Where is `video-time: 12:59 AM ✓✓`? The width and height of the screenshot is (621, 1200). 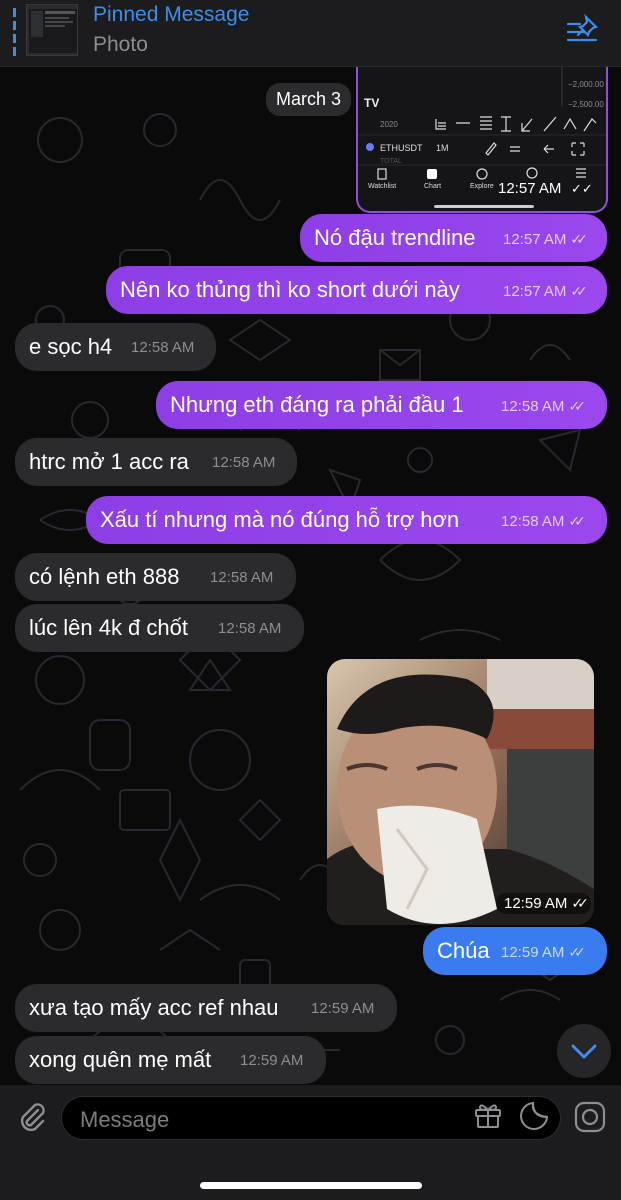 video-time: 12:59 AM ✓✓ is located at coordinates (543, 903).